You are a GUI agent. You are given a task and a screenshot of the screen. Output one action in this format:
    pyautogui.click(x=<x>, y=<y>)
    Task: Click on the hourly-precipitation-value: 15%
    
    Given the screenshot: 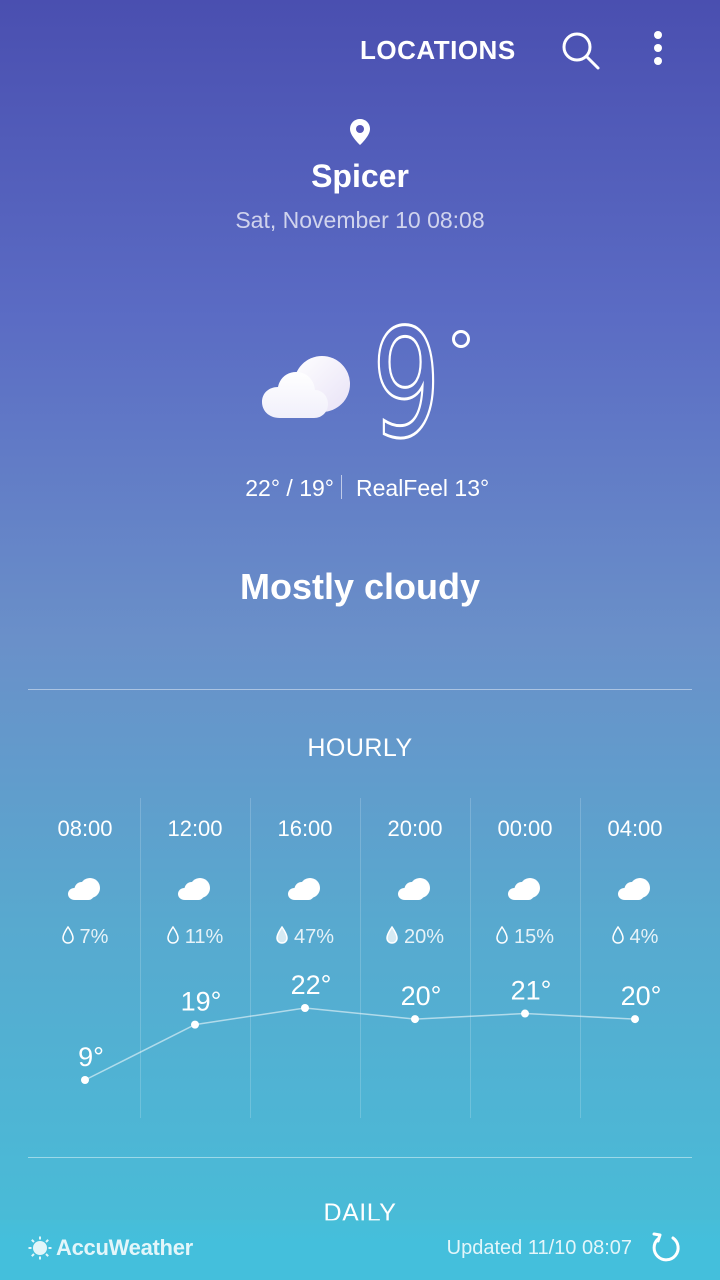 What is the action you would take?
    pyautogui.click(x=534, y=937)
    